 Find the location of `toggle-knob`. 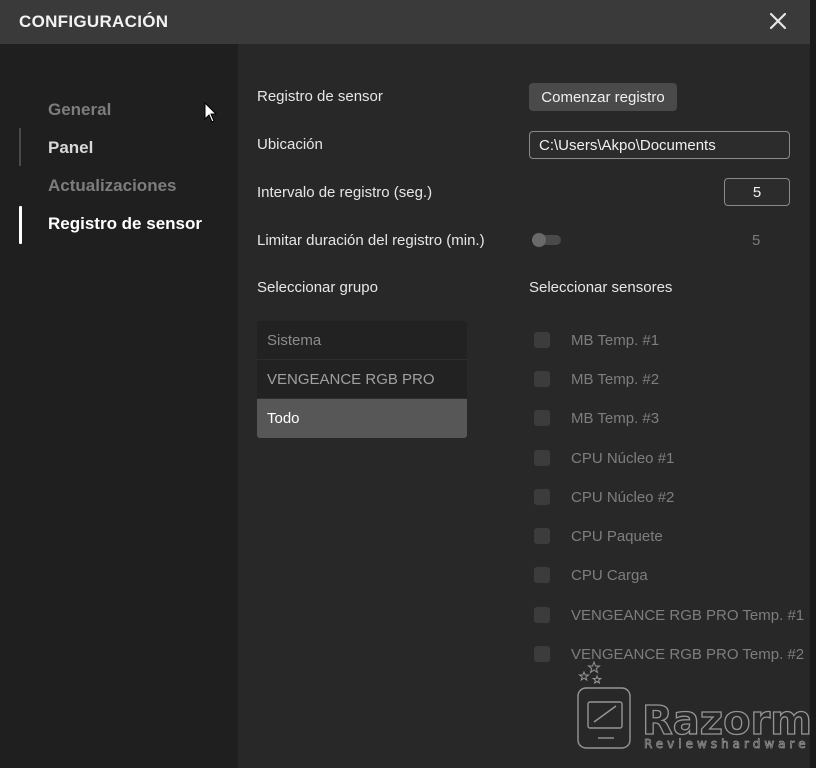

toggle-knob is located at coordinates (539, 240).